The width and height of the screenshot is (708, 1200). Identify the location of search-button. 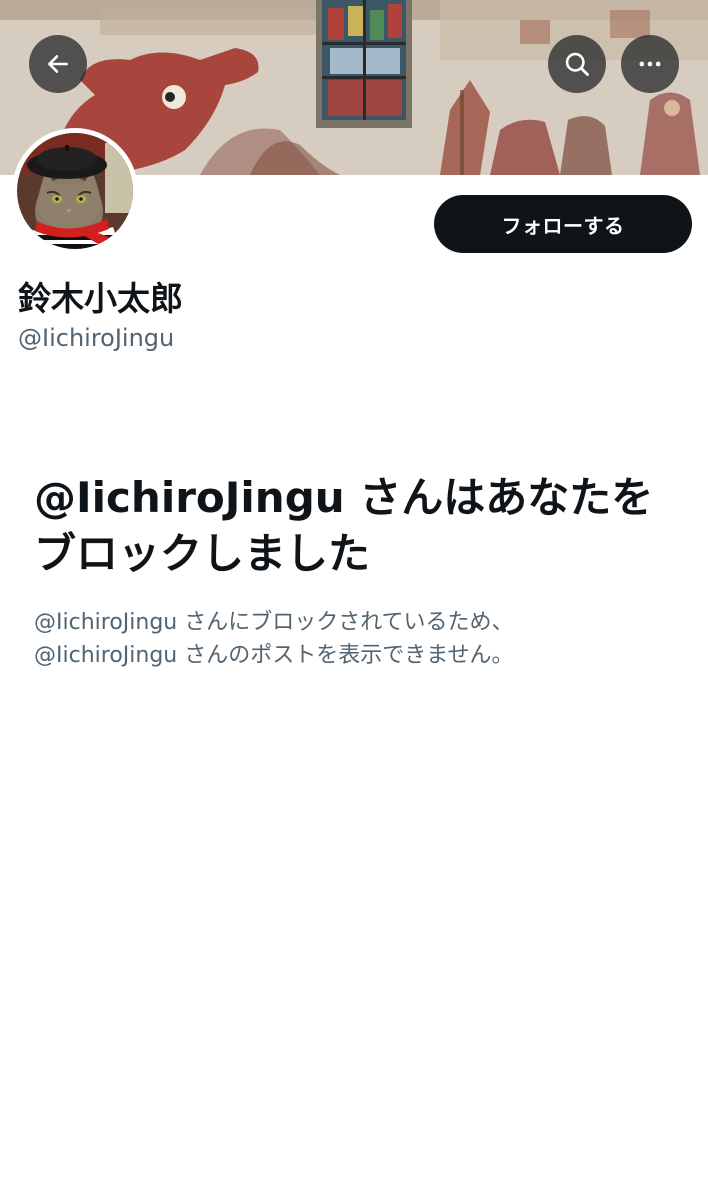
(577, 64).